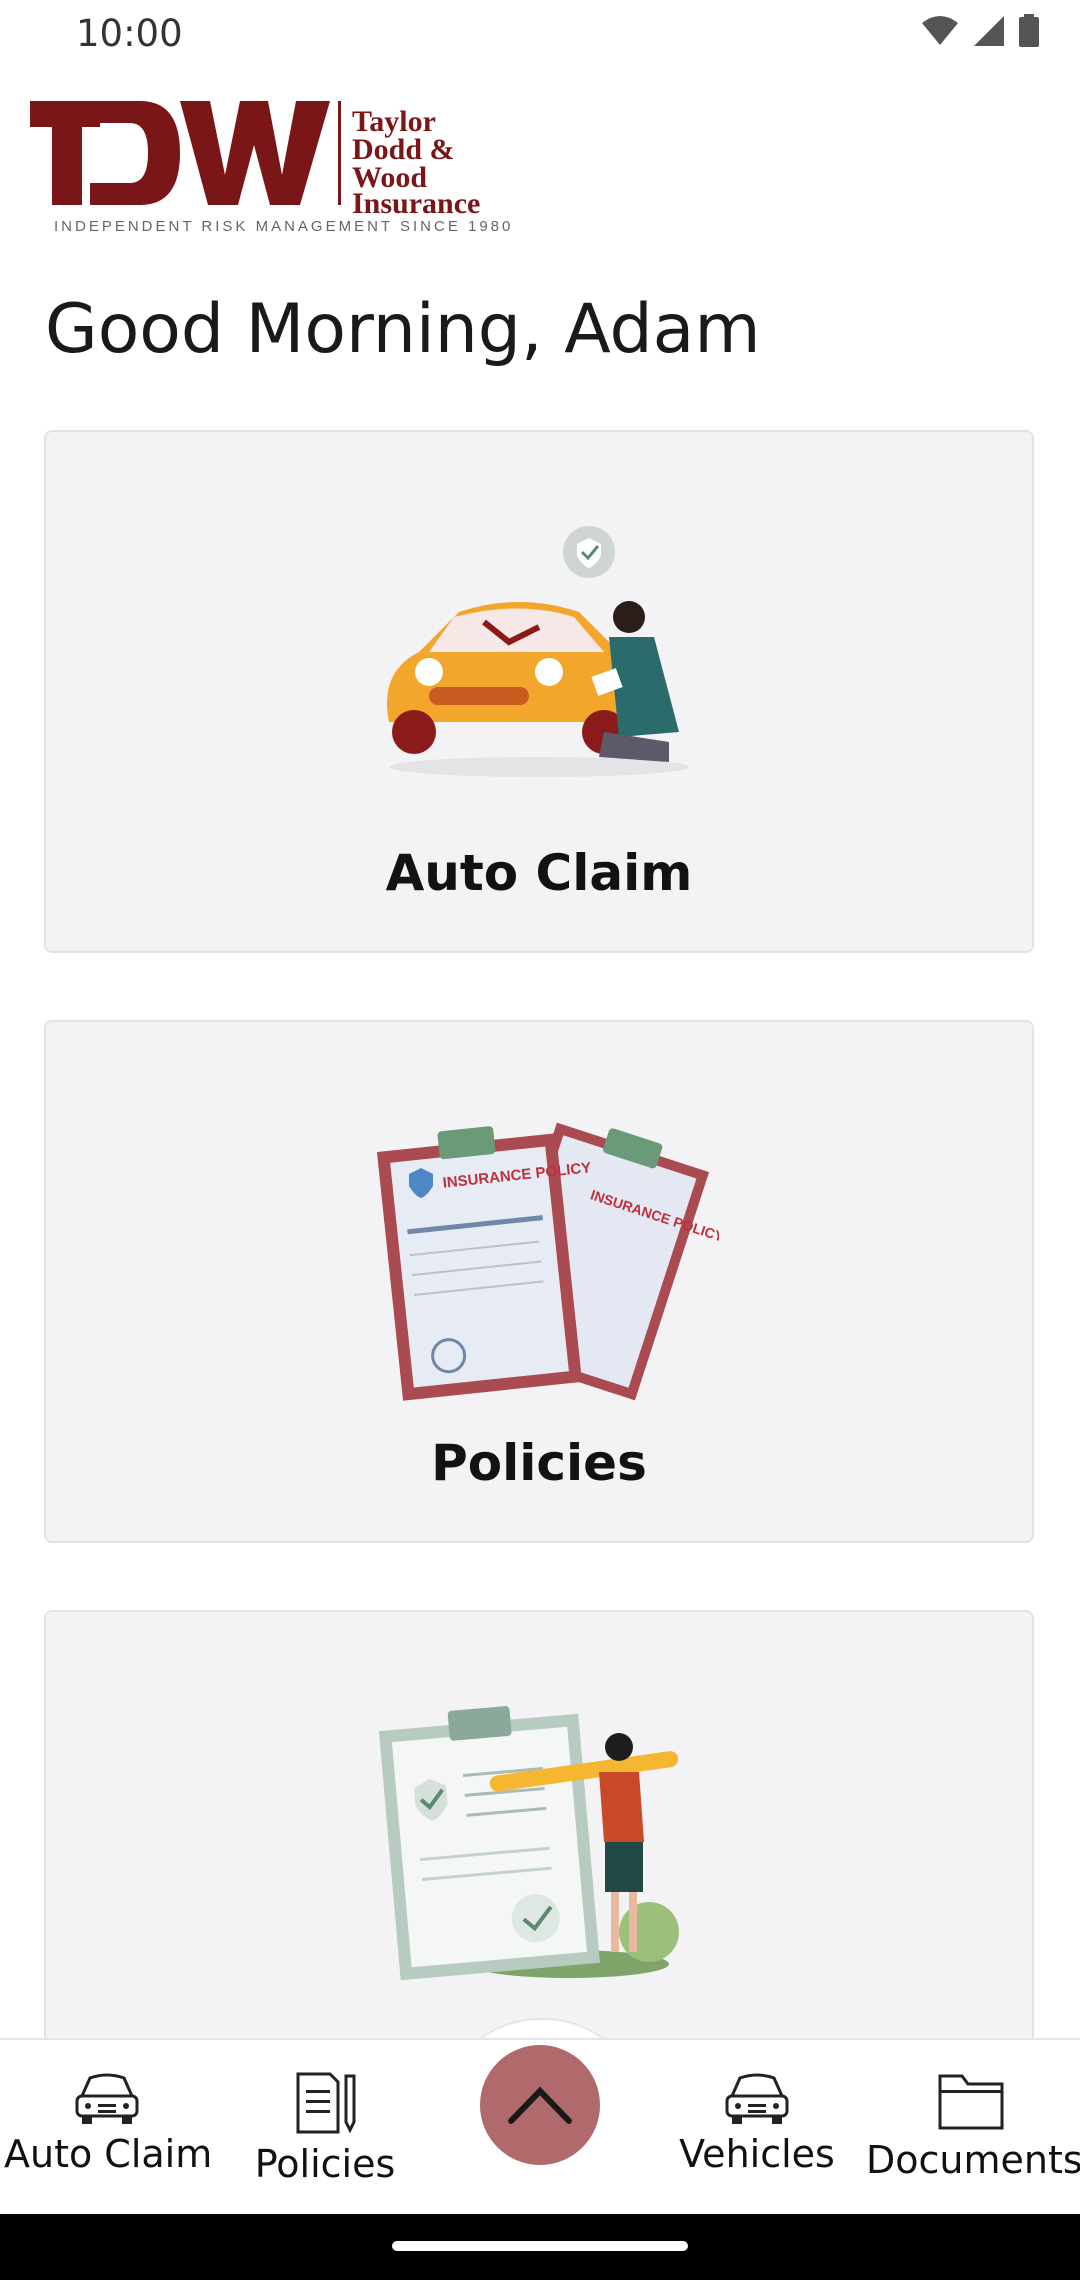  I want to click on nav-item-policies: Policies, so click(325, 2128).